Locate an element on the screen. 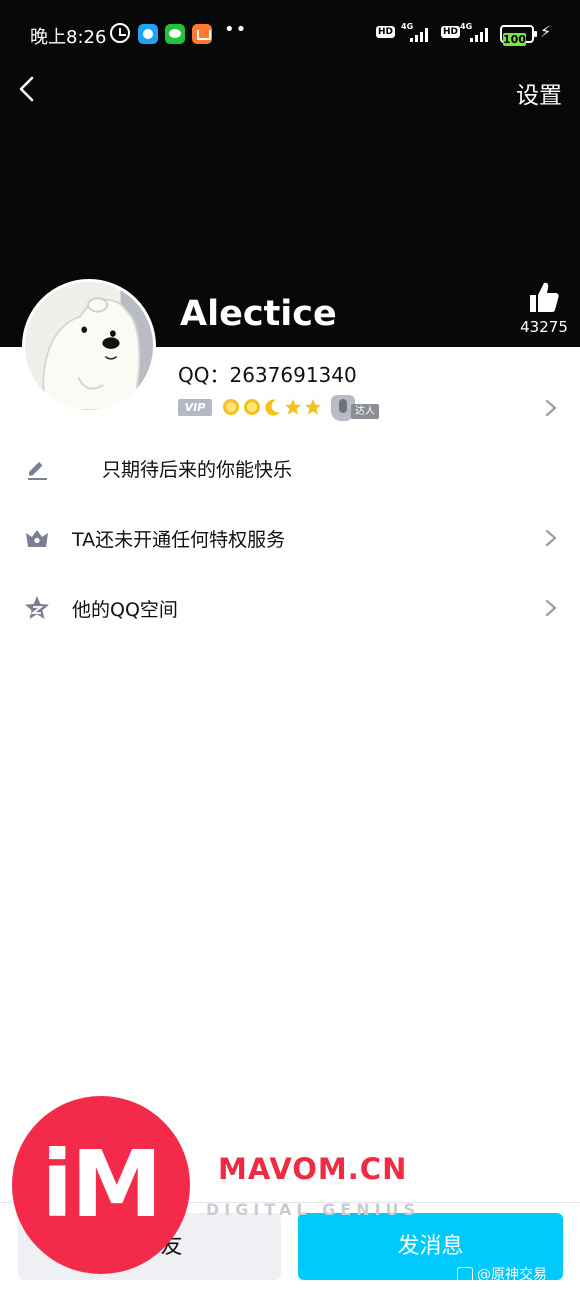 The image size is (580, 1289). mi-store-icon is located at coordinates (202, 34).